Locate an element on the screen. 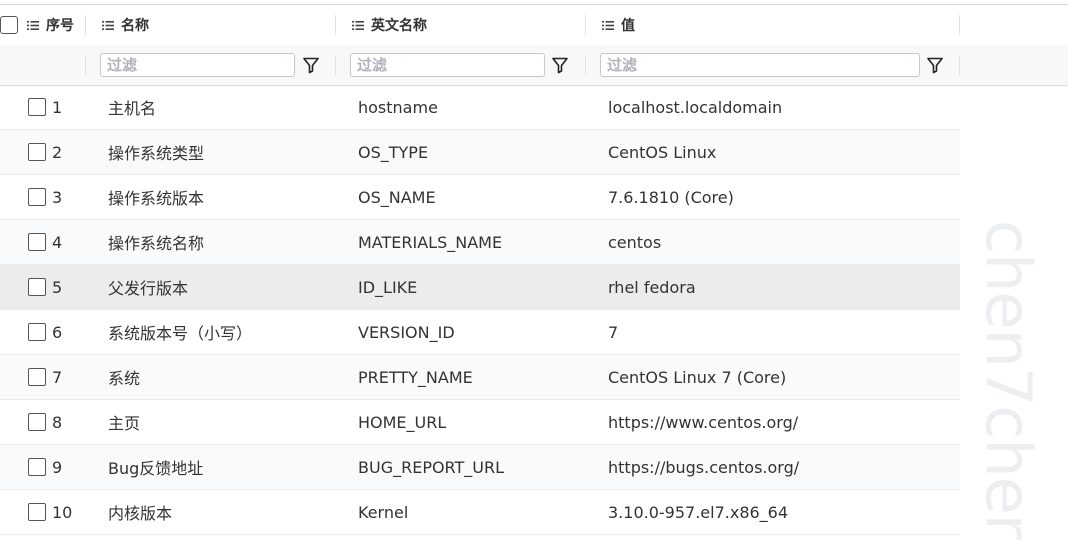  filter-input-en-name is located at coordinates (447, 65).